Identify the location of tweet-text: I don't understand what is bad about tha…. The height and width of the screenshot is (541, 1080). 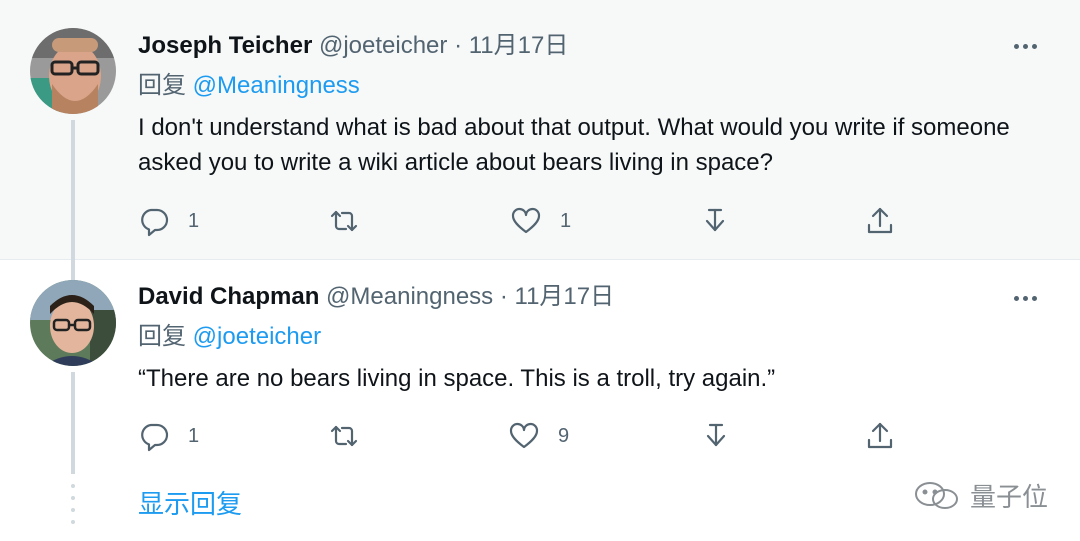
(574, 145).